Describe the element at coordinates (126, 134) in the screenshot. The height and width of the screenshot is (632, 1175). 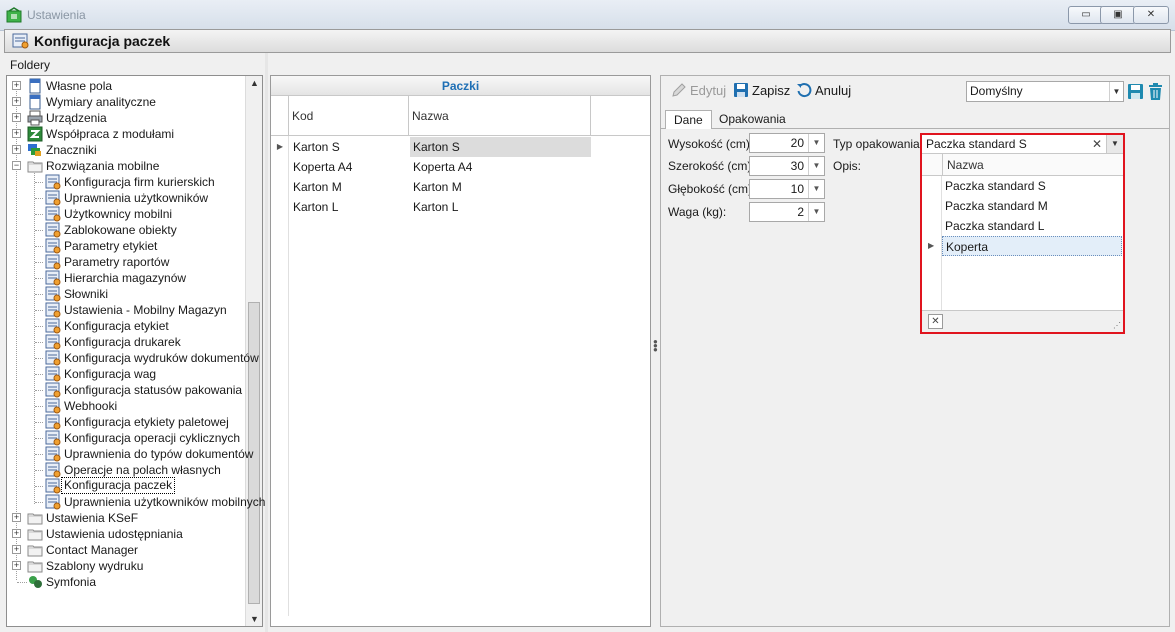
I see `tree-node: + Współpraca z modułami` at that location.